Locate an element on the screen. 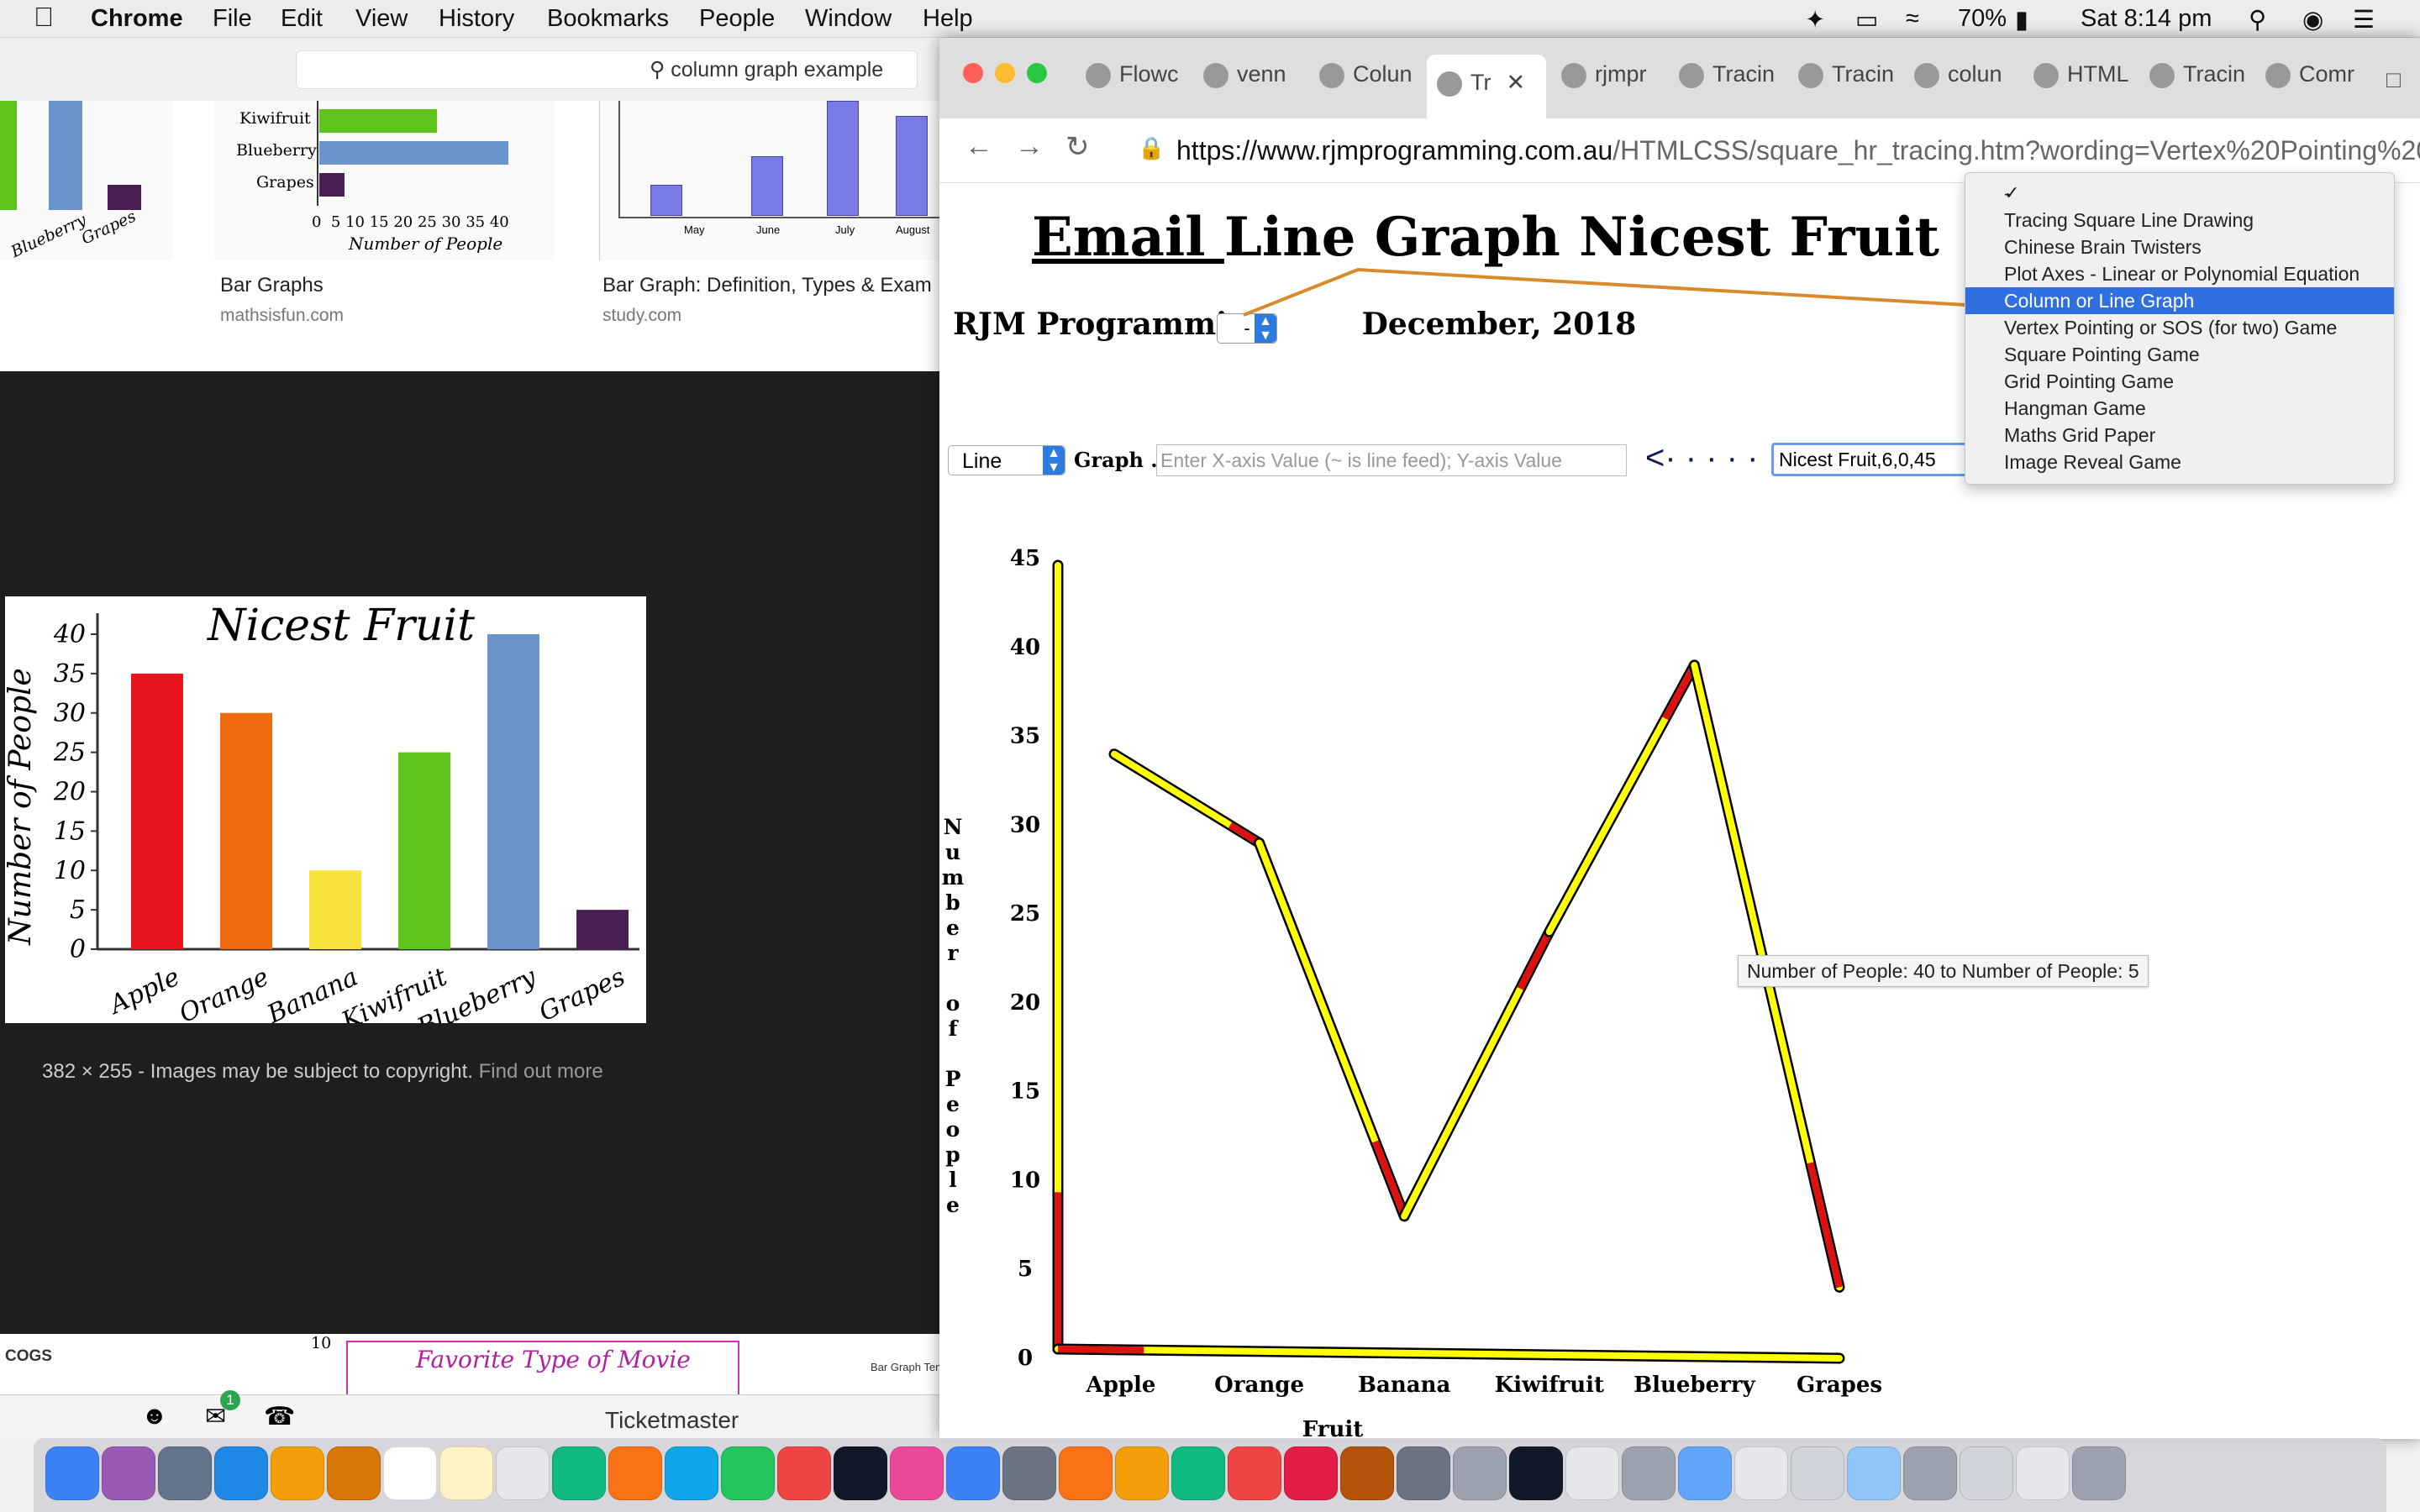 This screenshot has width=2420, height=1512. menu-window: Window is located at coordinates (848, 19).